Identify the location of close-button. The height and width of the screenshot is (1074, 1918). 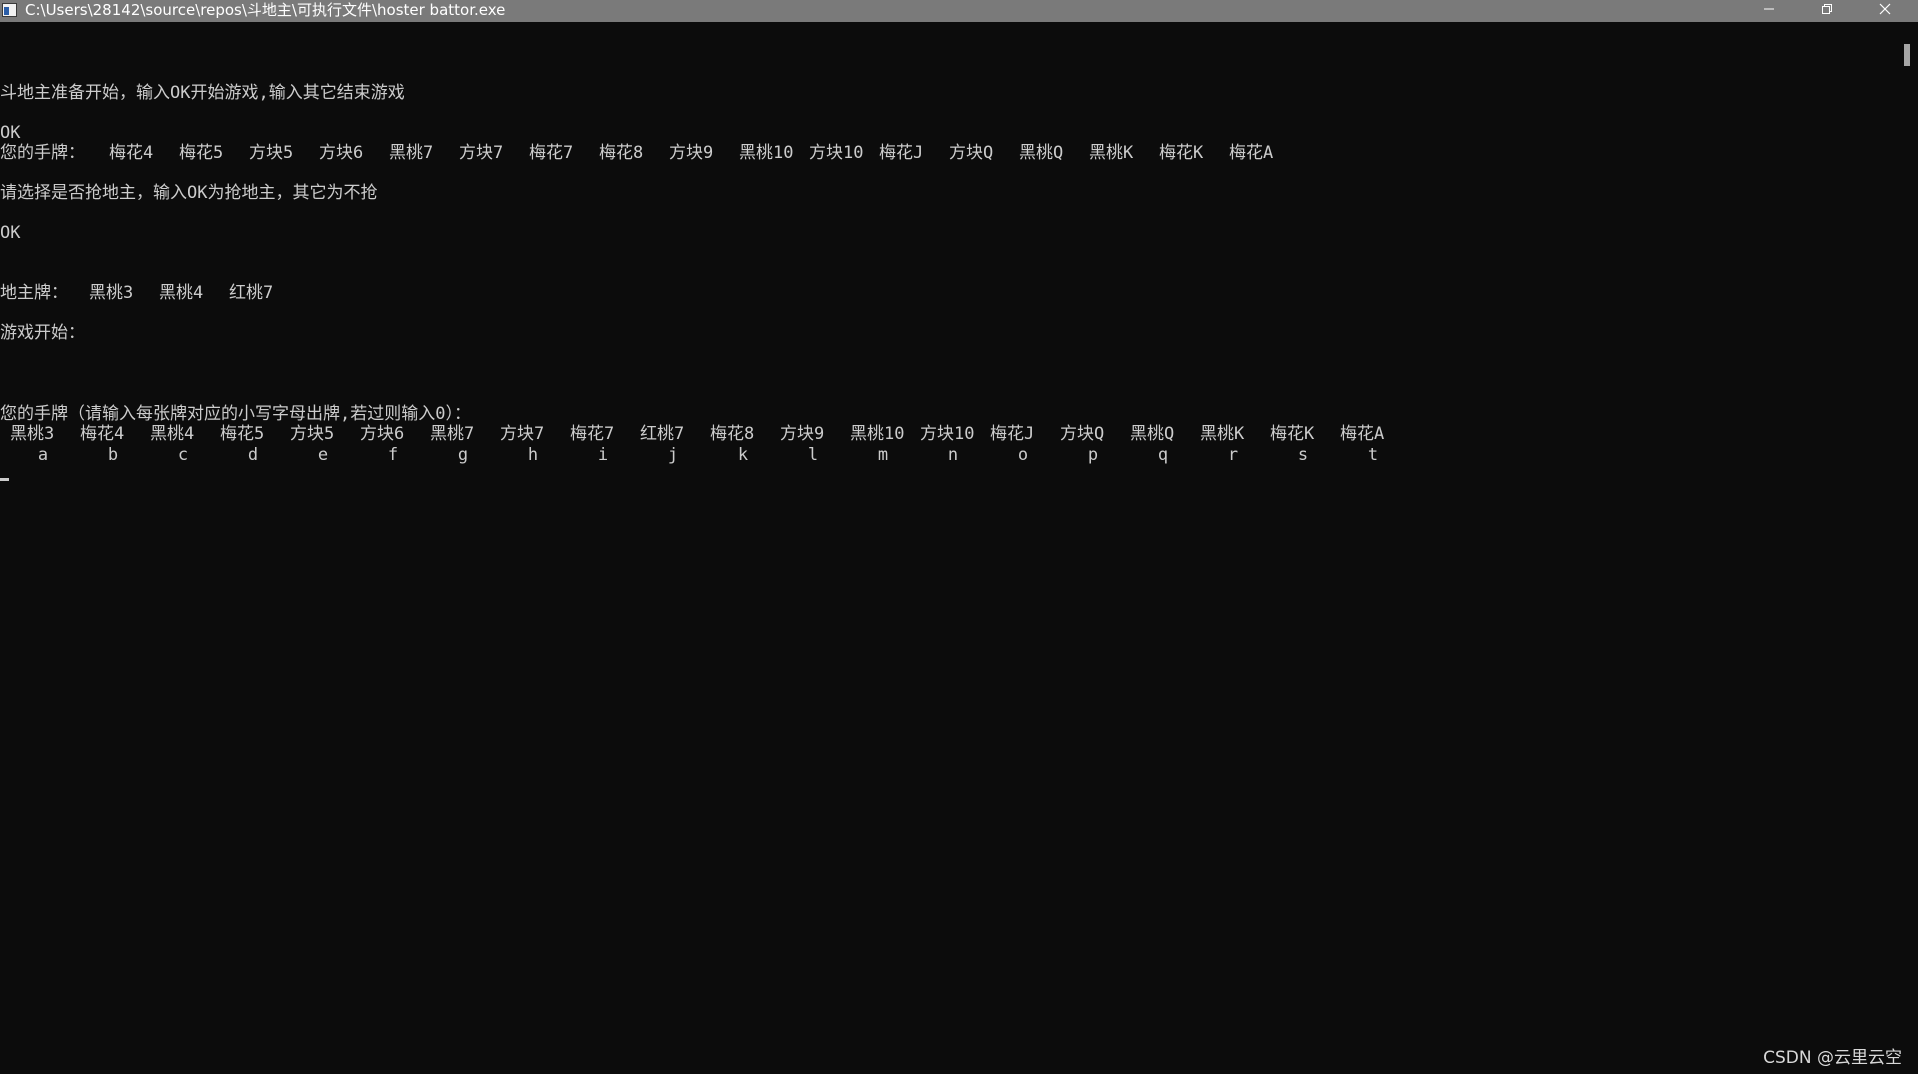
(1885, 11).